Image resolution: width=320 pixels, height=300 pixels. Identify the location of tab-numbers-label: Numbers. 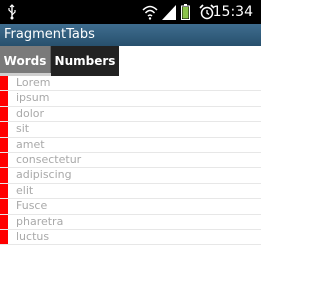
(85, 61).